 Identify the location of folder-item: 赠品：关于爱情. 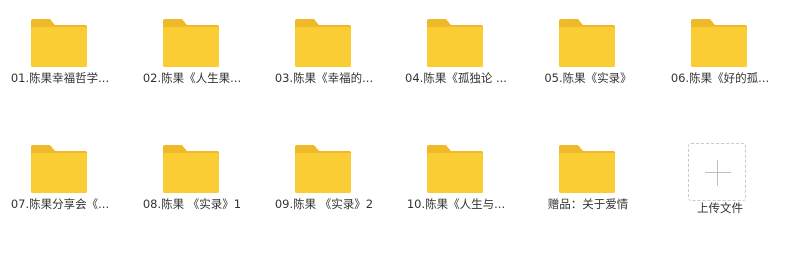
(588, 181).